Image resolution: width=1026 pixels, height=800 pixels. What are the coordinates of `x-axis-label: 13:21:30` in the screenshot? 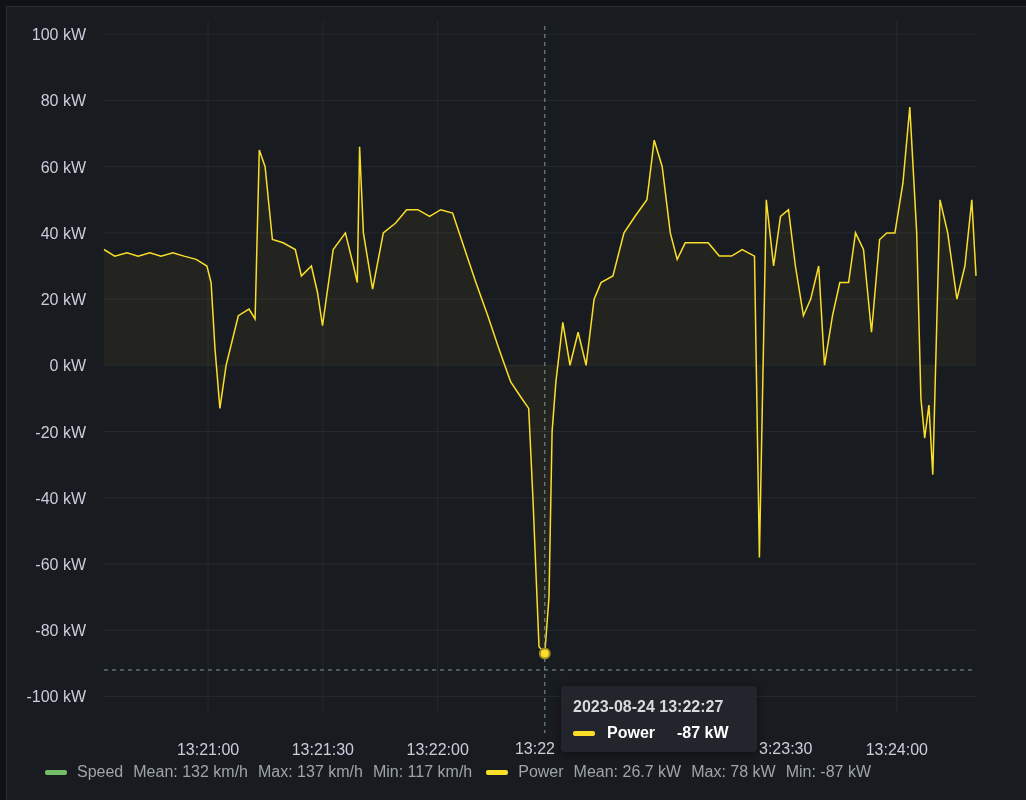 It's located at (322, 749).